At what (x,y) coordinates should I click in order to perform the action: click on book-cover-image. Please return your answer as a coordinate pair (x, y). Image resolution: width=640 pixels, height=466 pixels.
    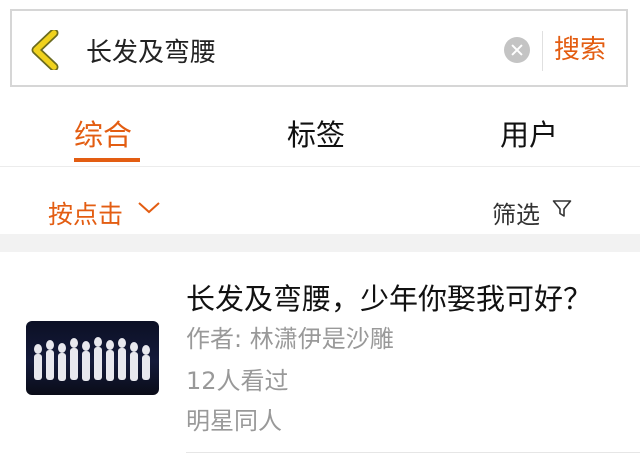
    Looking at the image, I should click on (92, 358).